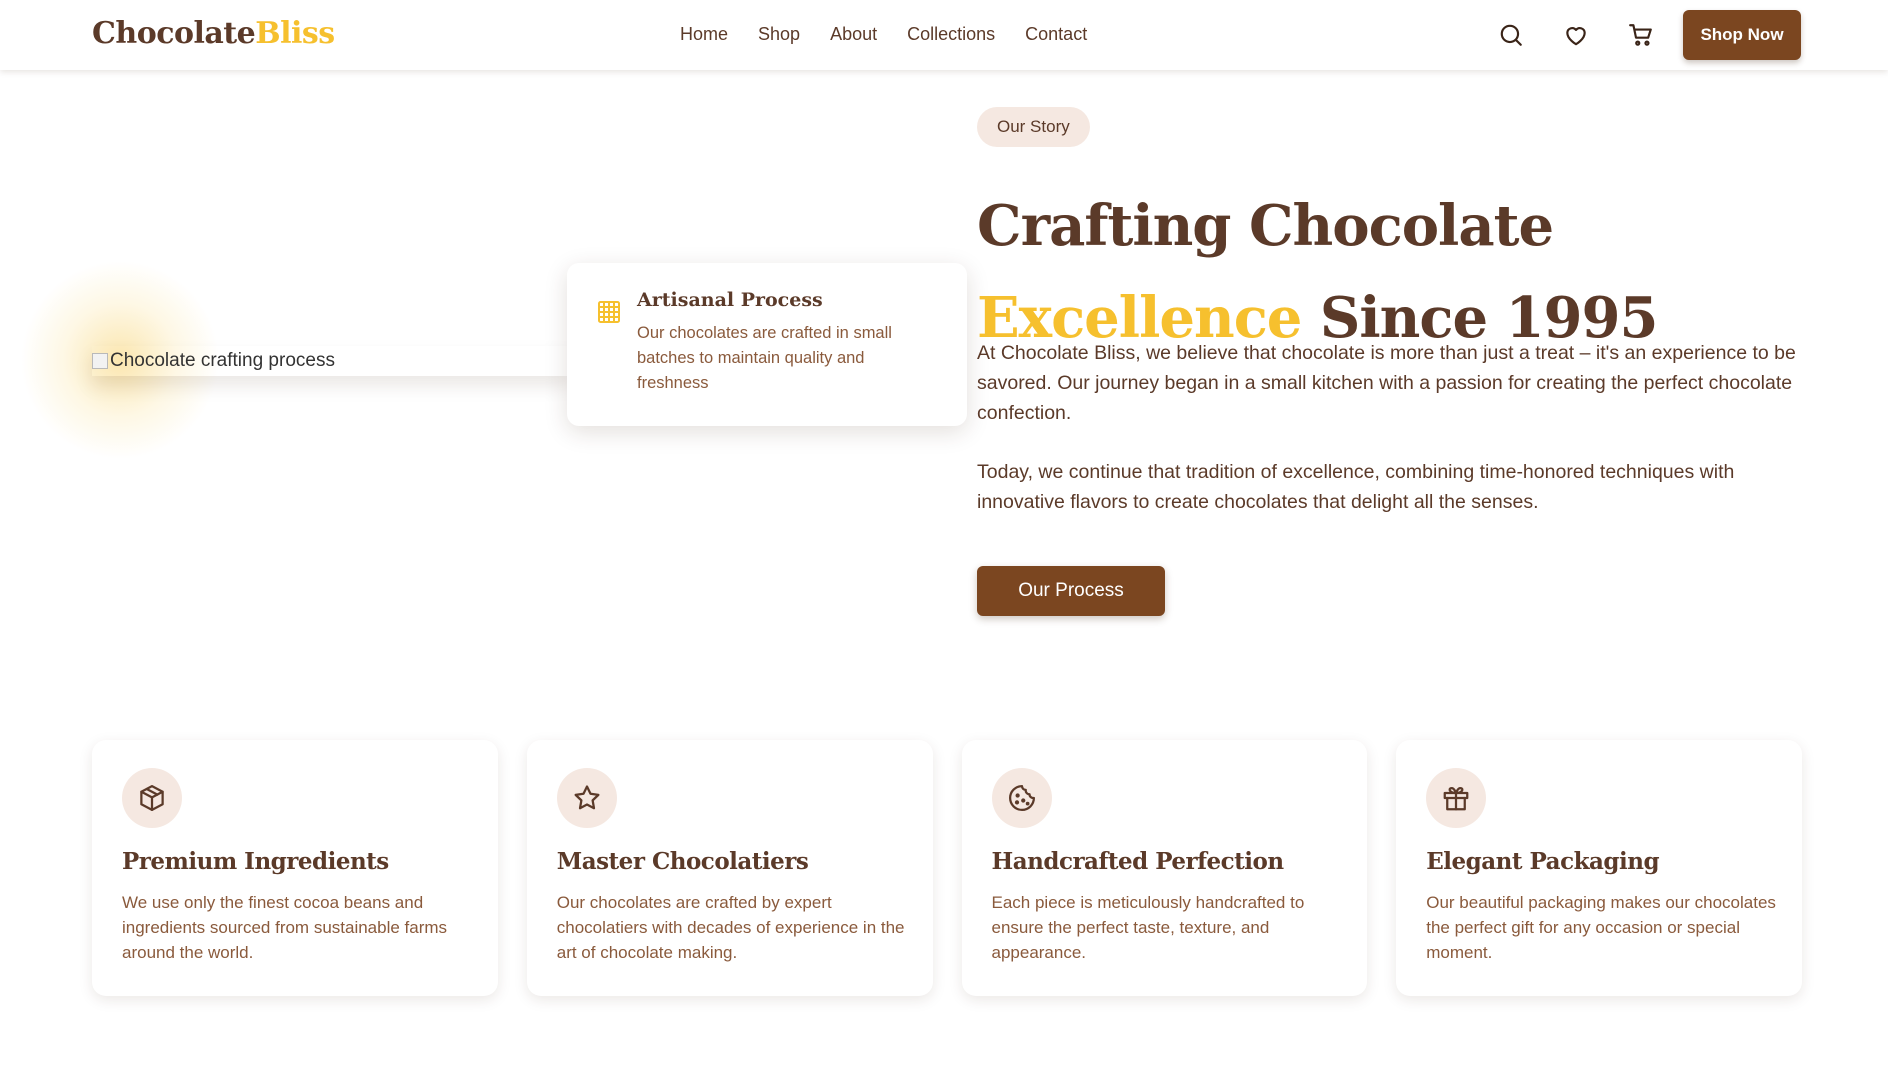 The image size is (1888, 1079). I want to click on shop-now-button: Shop Now, so click(1742, 35).